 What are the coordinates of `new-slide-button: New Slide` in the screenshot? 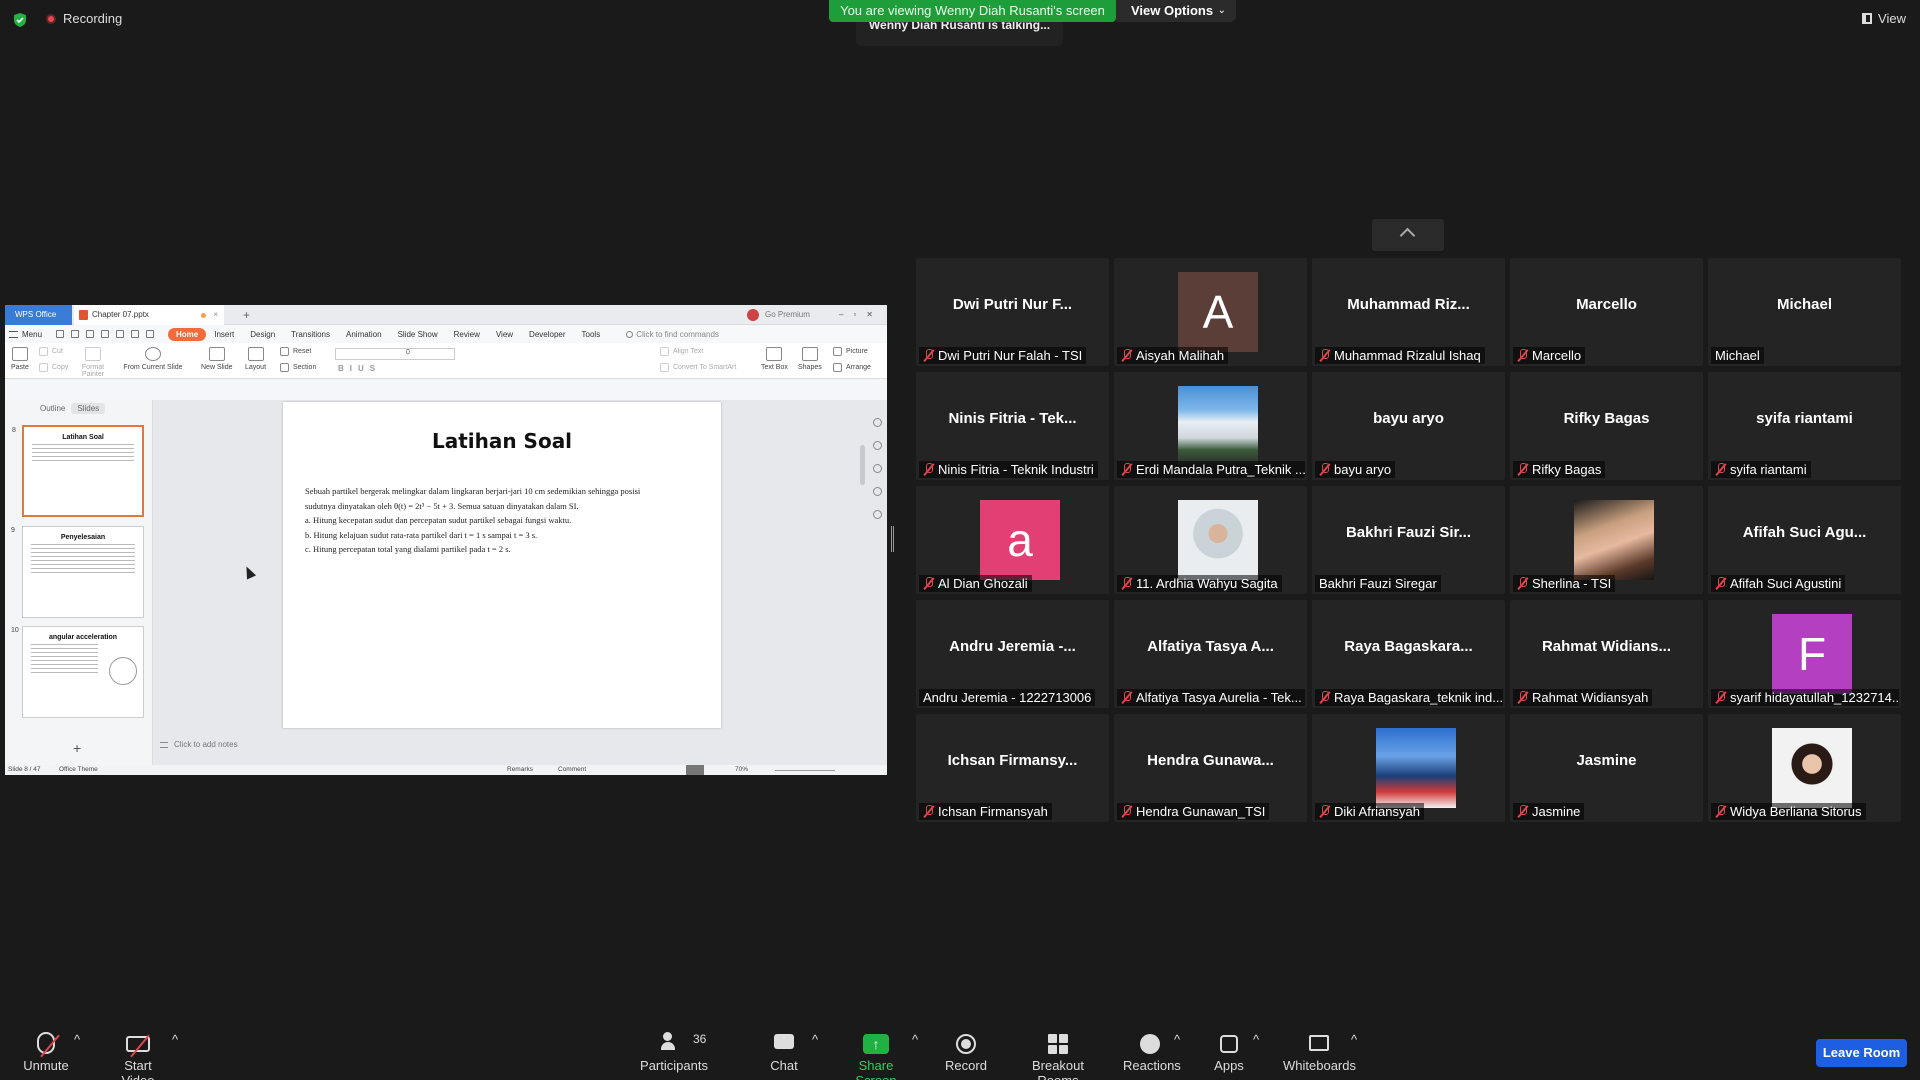 It's located at (217, 359).